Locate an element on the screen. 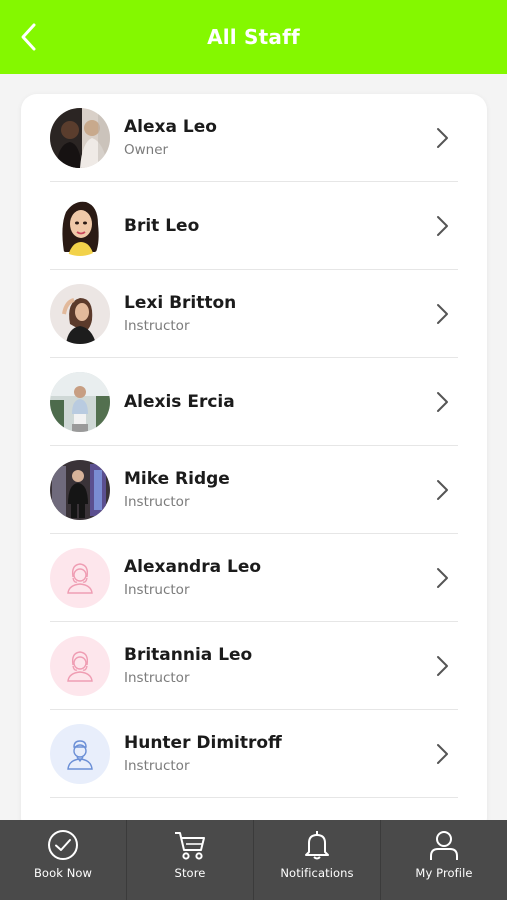 This screenshot has height=900, width=507. male-placeholder-icon is located at coordinates (80, 754).